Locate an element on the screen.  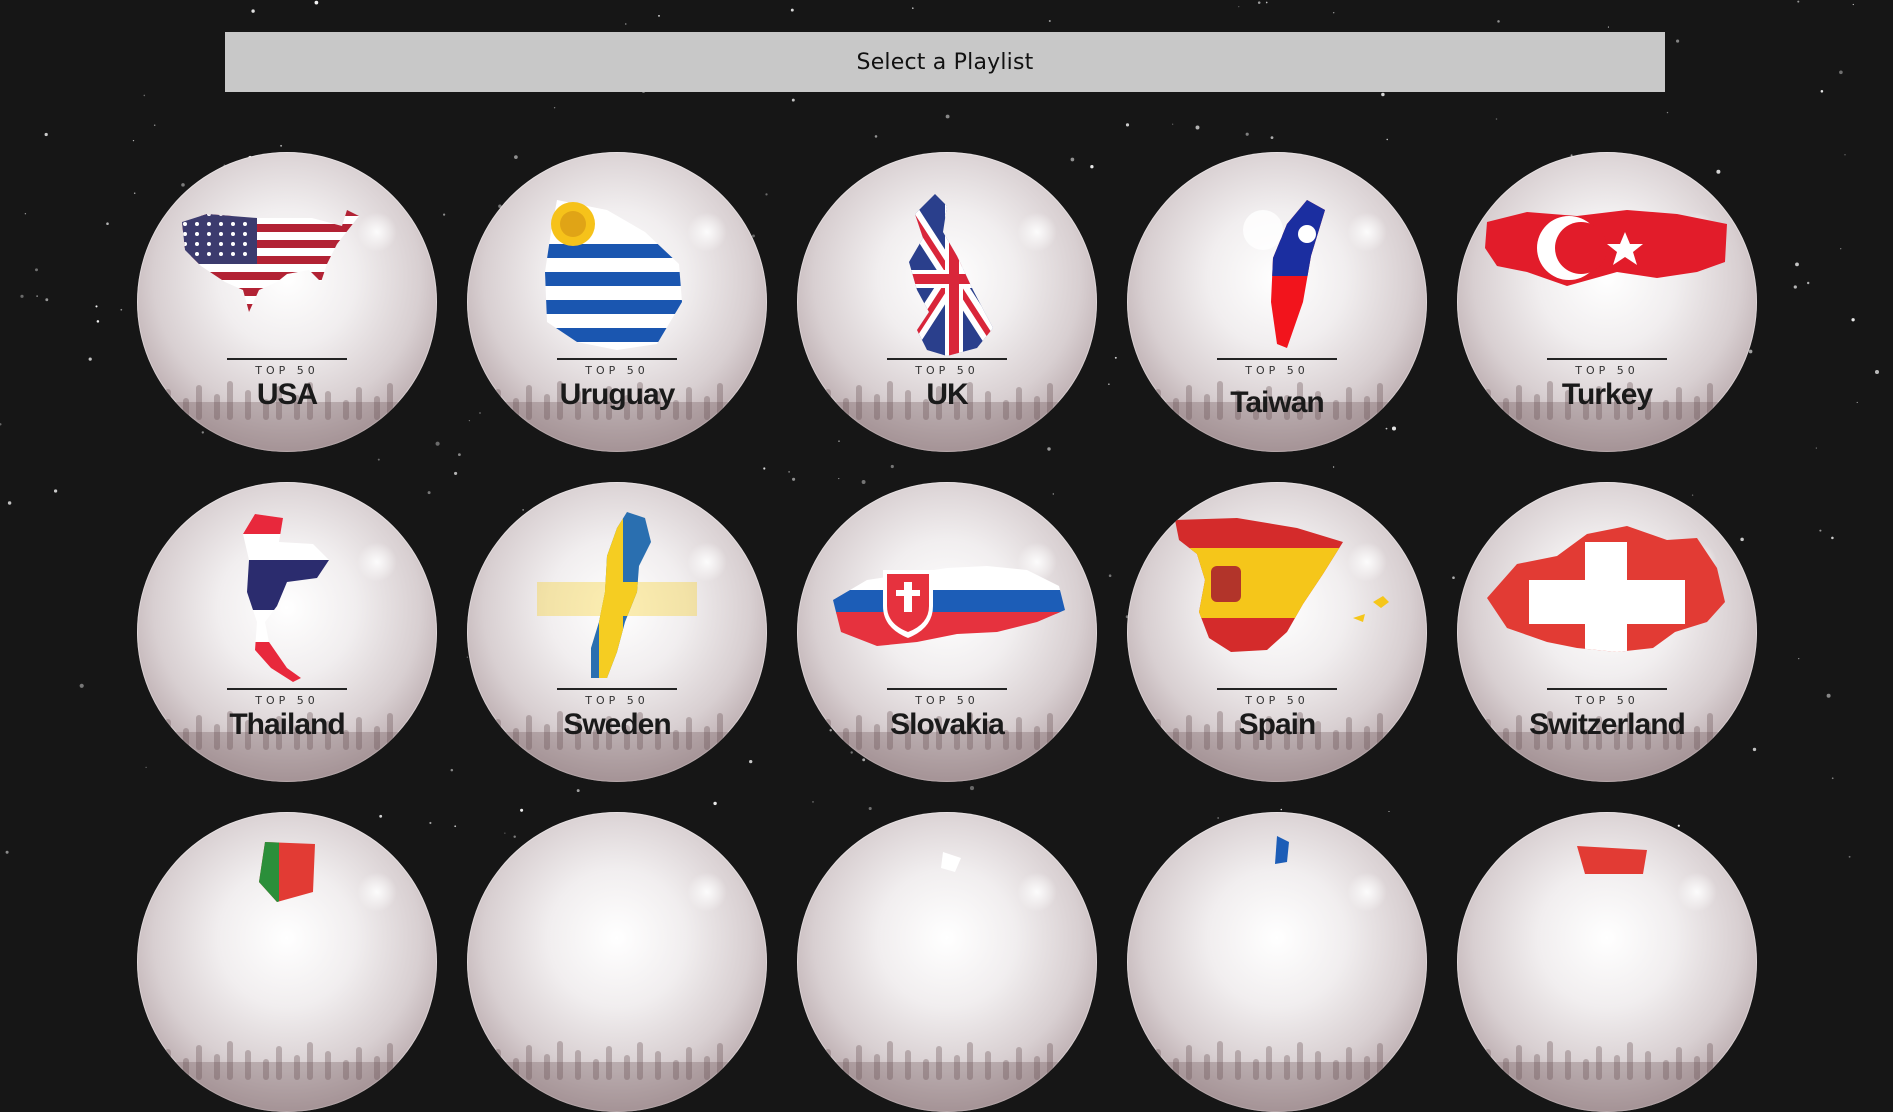
playlist-tile: TOP 50 Switzerland is located at coordinates (1607, 632).